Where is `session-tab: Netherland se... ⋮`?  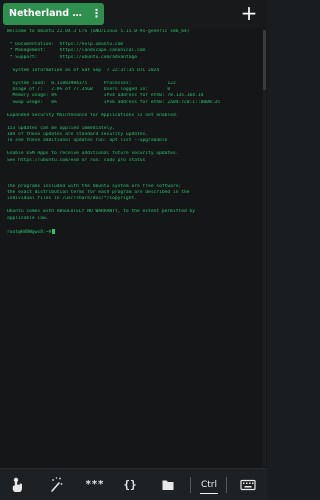 session-tab: Netherland se... ⋮ is located at coordinates (53, 14).